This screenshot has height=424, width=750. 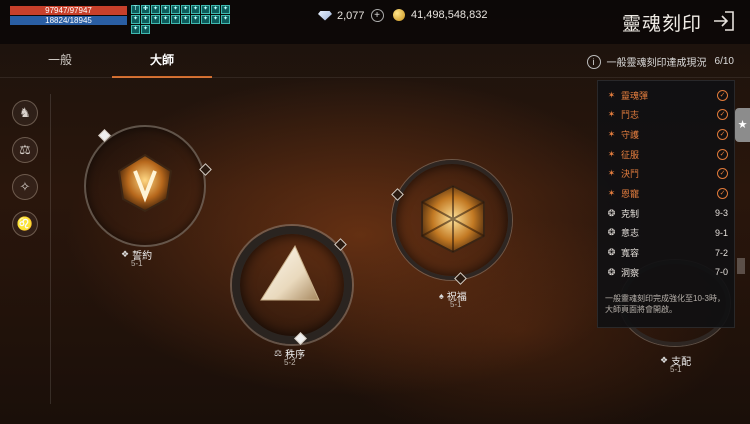 What do you see at coordinates (135, 9) in the screenshot?
I see `buff-icon: T` at bounding box center [135, 9].